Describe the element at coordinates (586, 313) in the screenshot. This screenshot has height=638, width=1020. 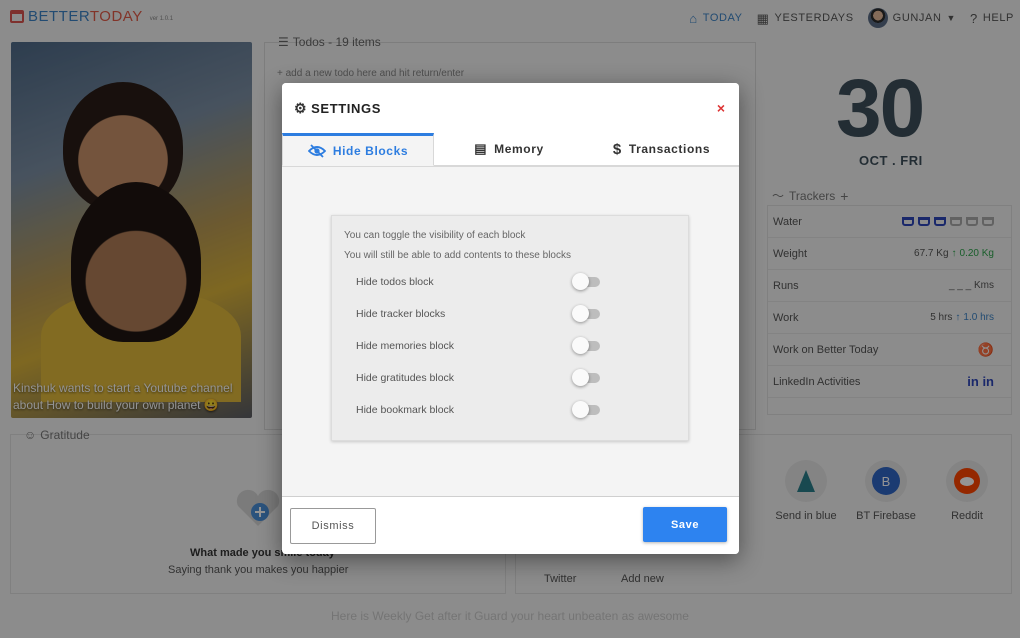
I see `hide-trackers-toggle` at that location.